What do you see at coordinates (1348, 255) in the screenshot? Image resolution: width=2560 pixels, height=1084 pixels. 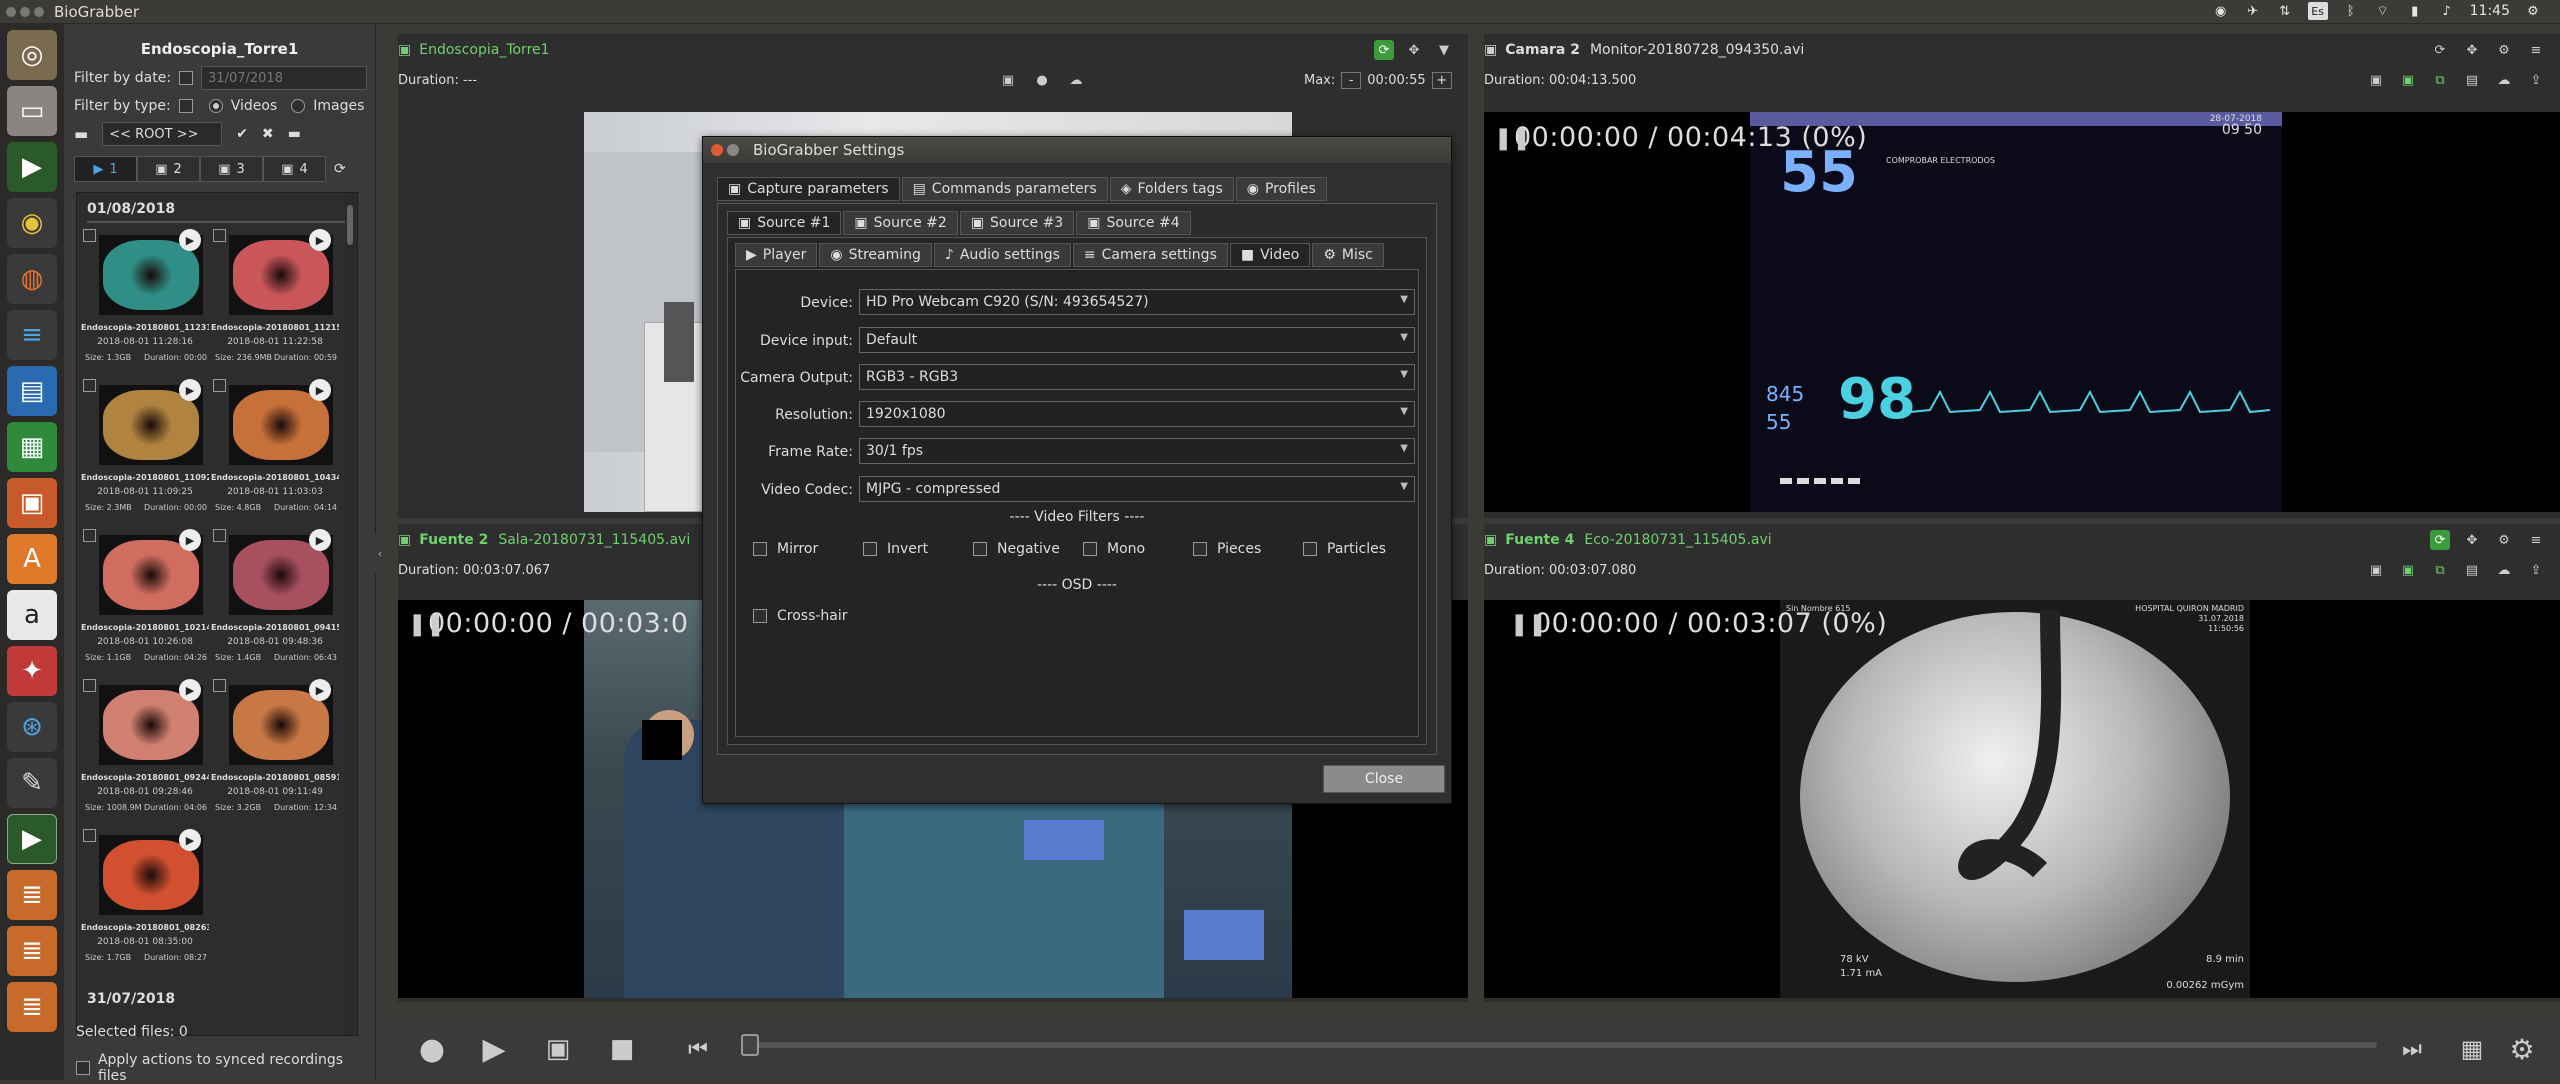 I see `tab-misc: ⚙ Misc` at bounding box center [1348, 255].